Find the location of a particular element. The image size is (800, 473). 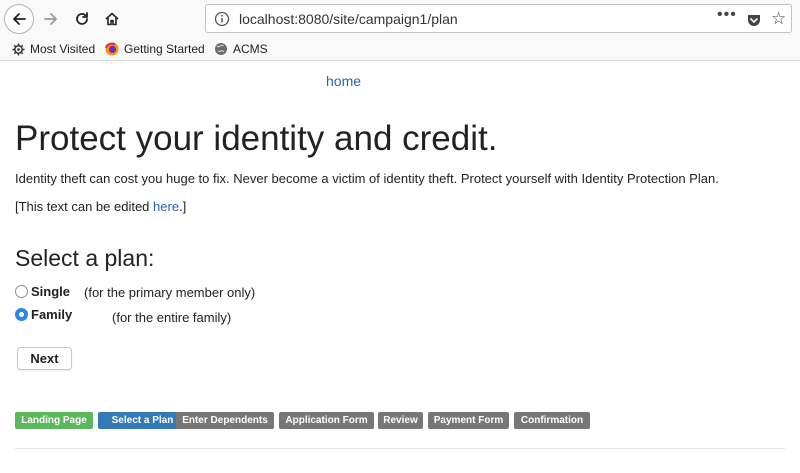

browser-toolbar: localhost:8080/site/campaign1/plan ••• ☆ is located at coordinates (400, 18).